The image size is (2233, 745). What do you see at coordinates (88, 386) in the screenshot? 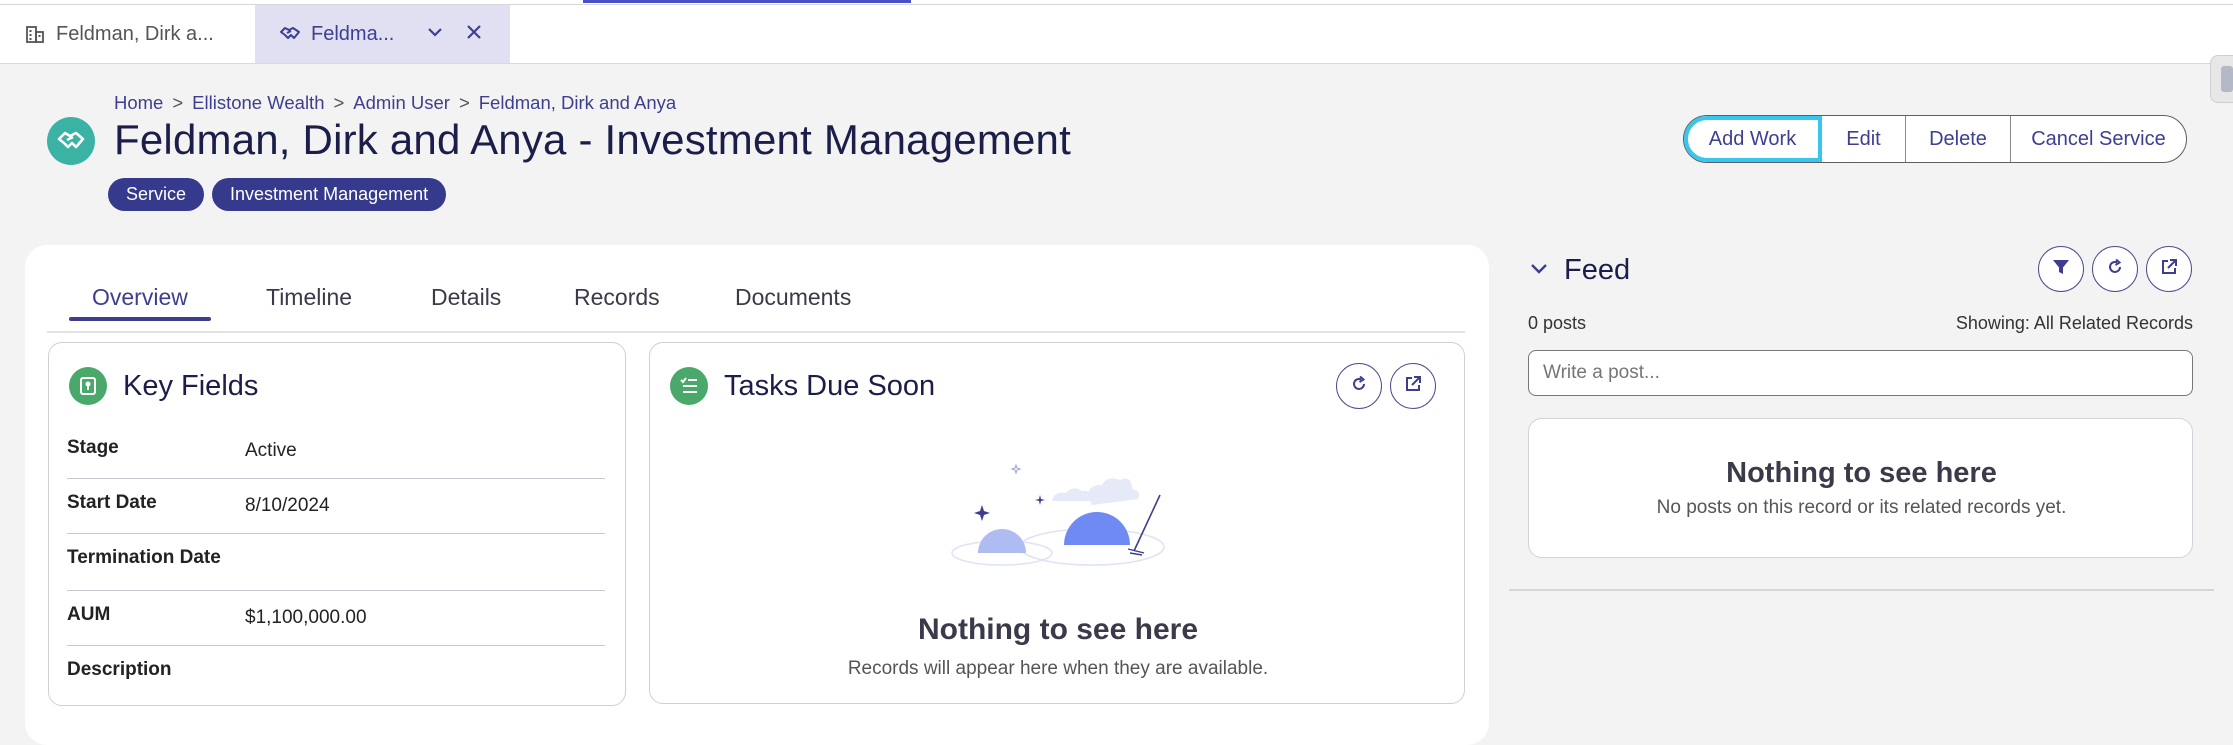
I see `lock-icon` at bounding box center [88, 386].